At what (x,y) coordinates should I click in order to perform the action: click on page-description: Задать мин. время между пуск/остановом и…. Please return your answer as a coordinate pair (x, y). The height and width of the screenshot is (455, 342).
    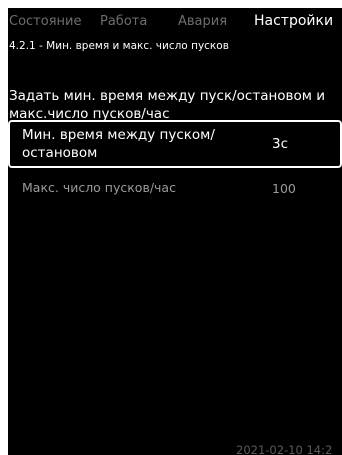
    Looking at the image, I should click on (167, 105).